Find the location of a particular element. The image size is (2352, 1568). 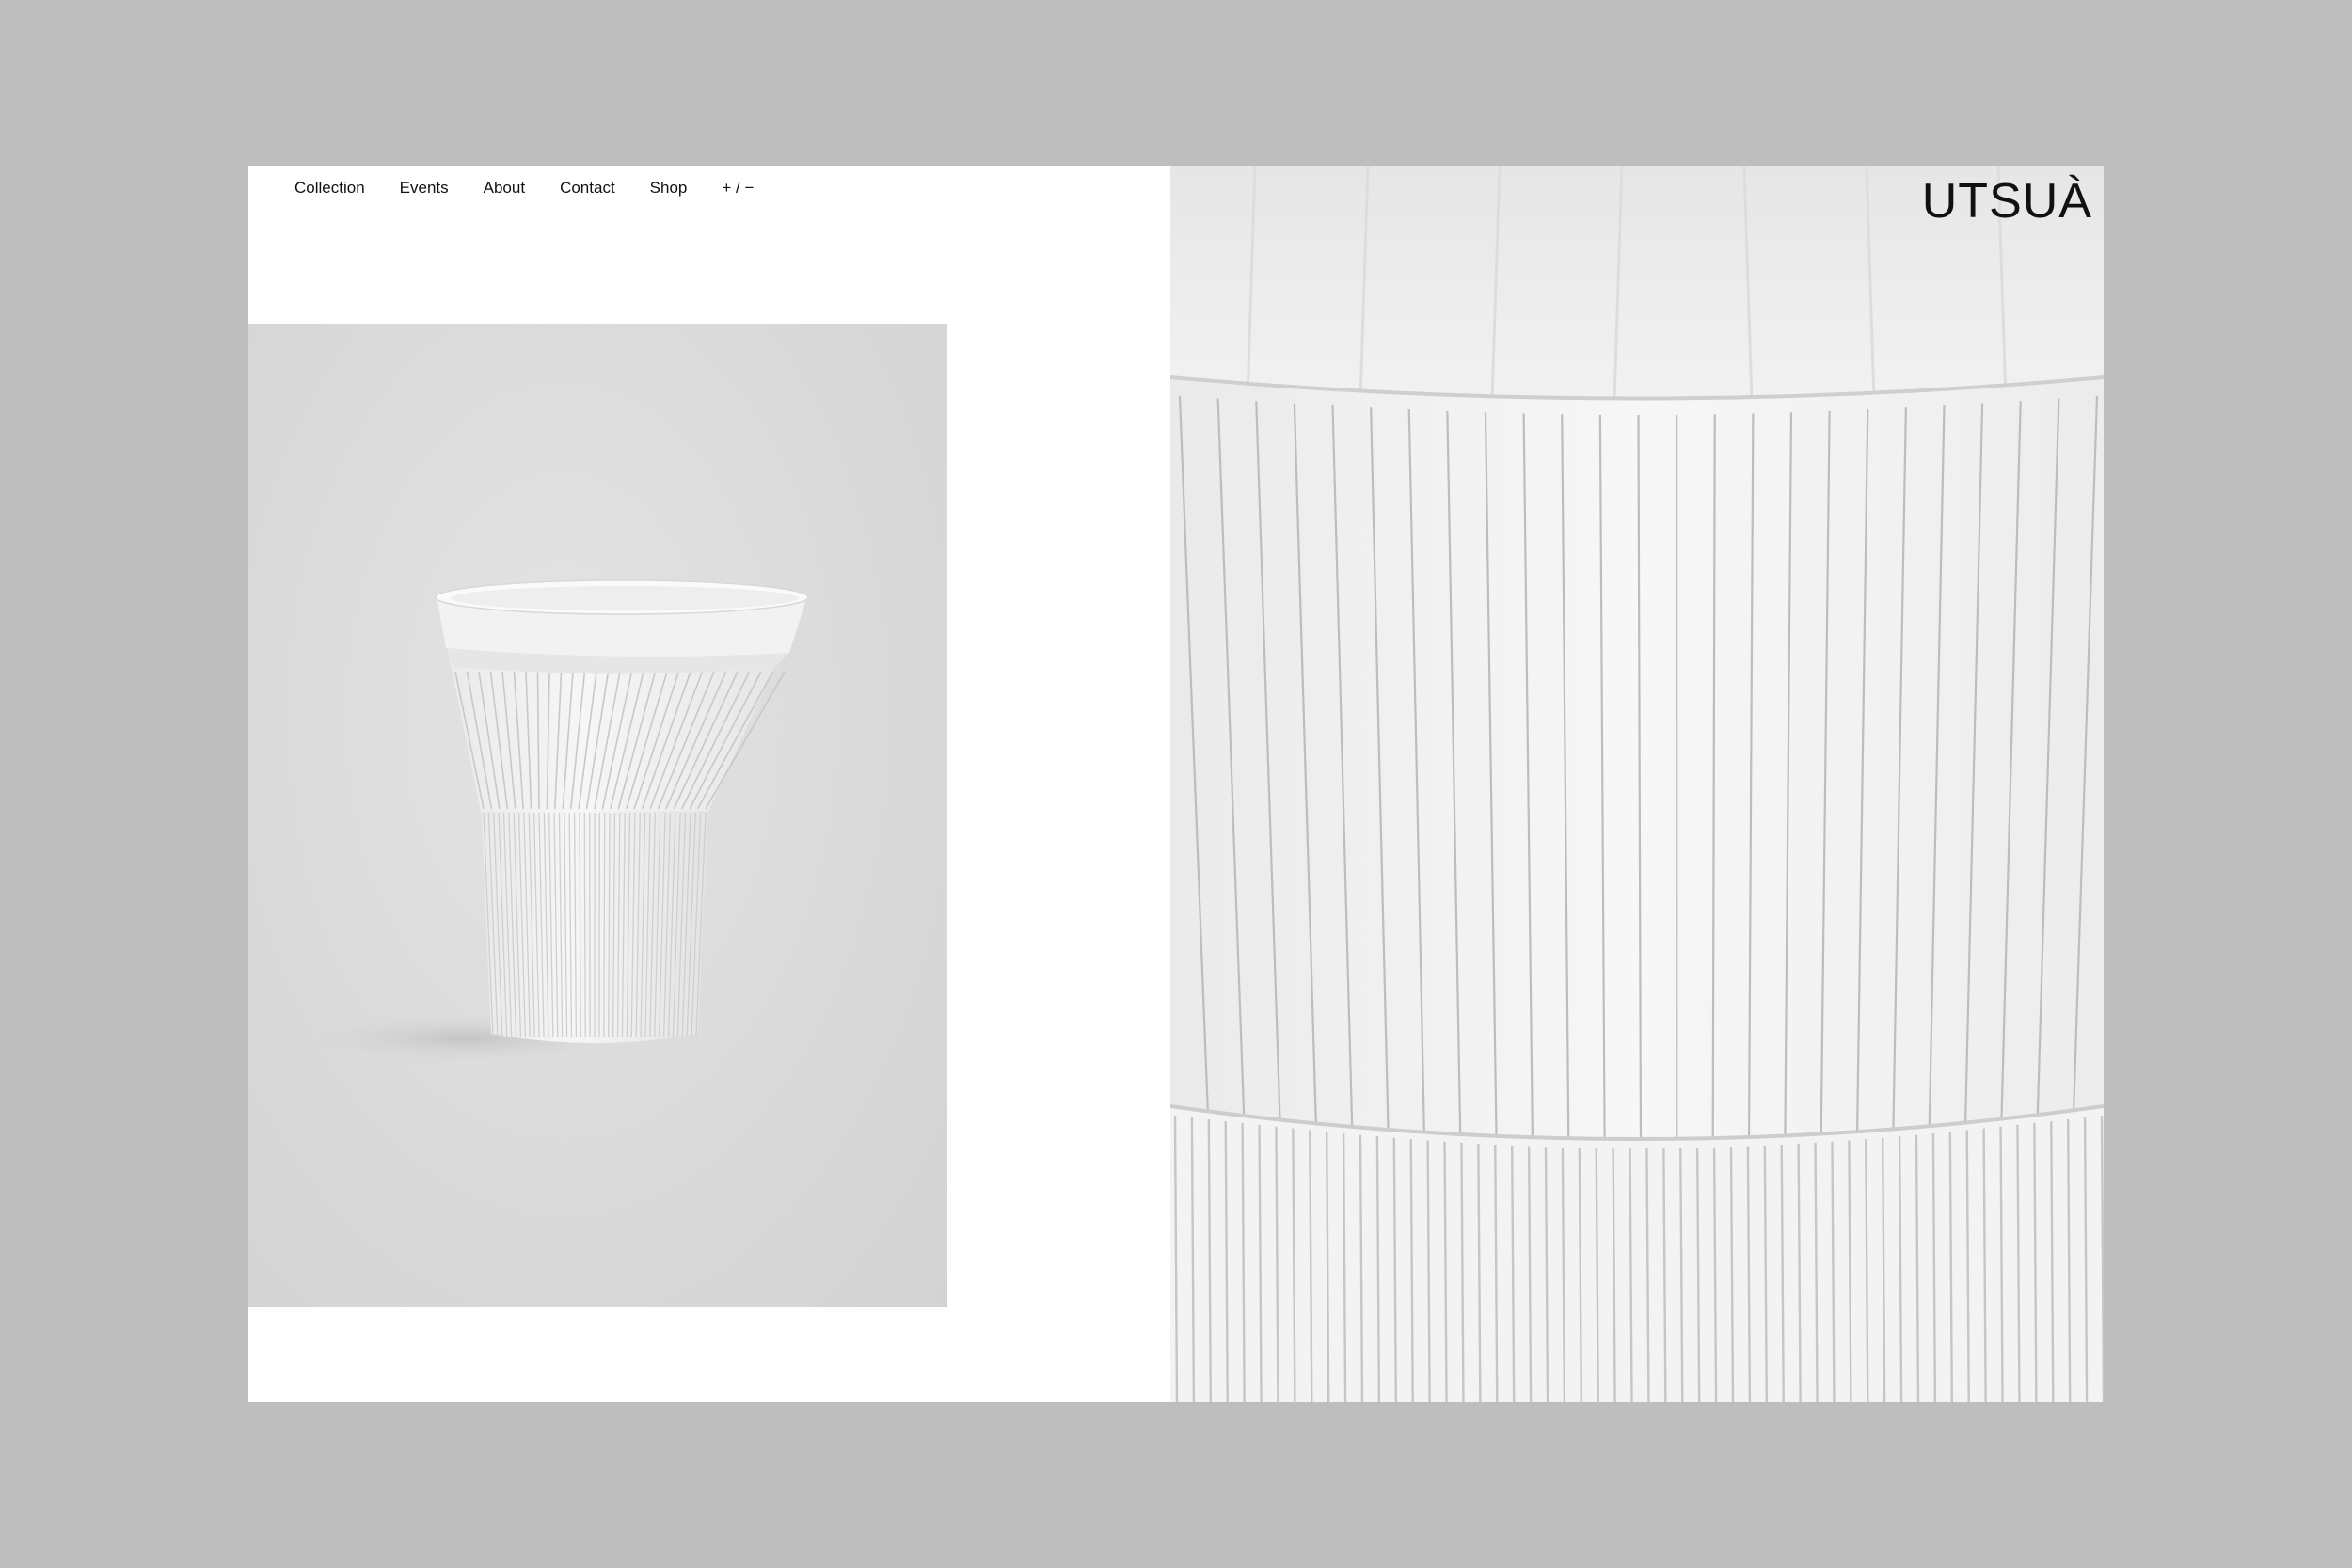

nav-contact: Contact is located at coordinates (587, 188).